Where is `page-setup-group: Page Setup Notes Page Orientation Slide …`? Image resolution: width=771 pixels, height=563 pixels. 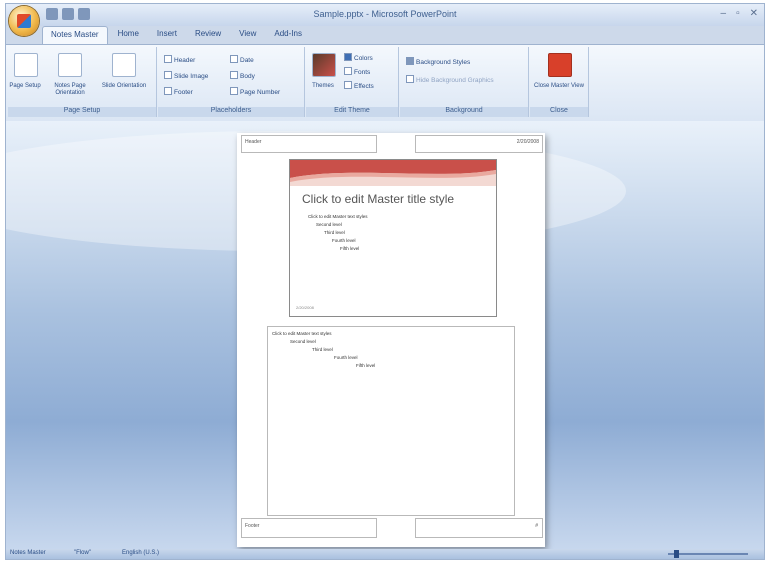
page-setup-group: Page Setup Notes Page Orientation Slide … is located at coordinates (82, 82).